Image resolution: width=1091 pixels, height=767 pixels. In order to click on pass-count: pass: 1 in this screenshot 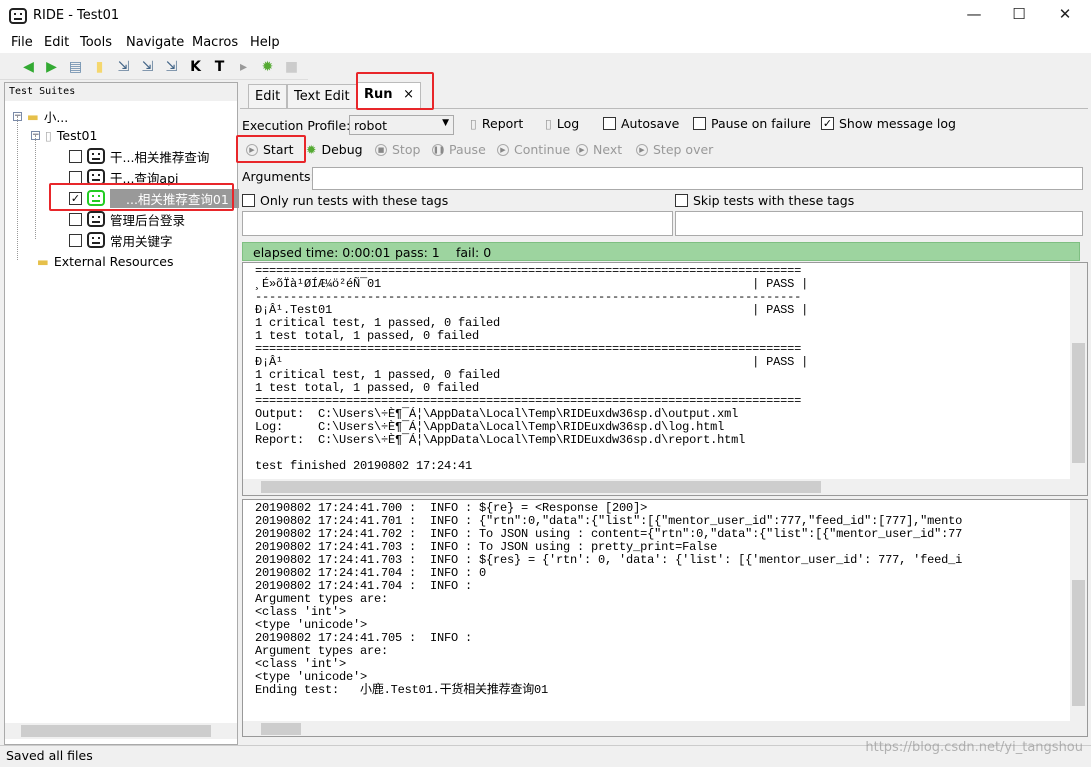, I will do `click(417, 252)`.